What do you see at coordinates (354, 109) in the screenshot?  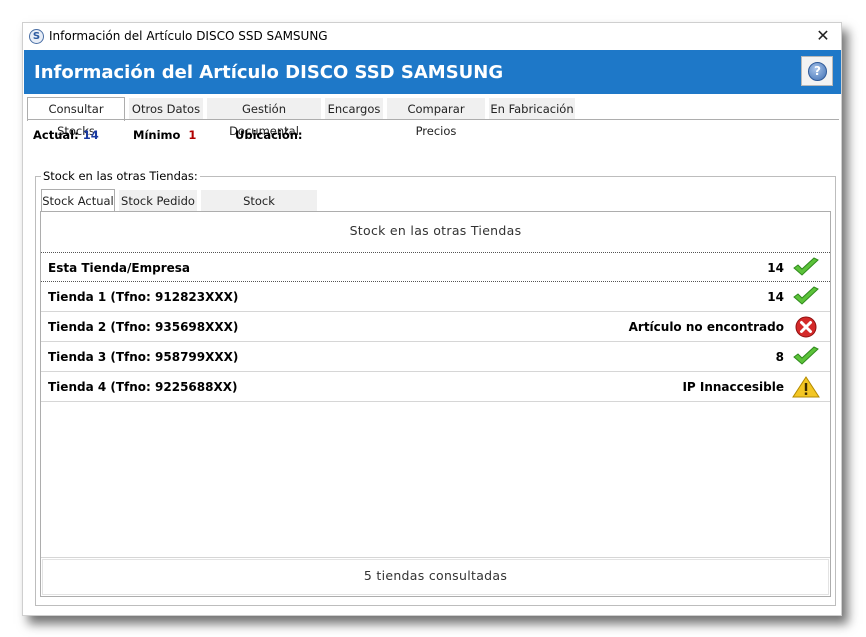 I see `tab-encargos: Encargos` at bounding box center [354, 109].